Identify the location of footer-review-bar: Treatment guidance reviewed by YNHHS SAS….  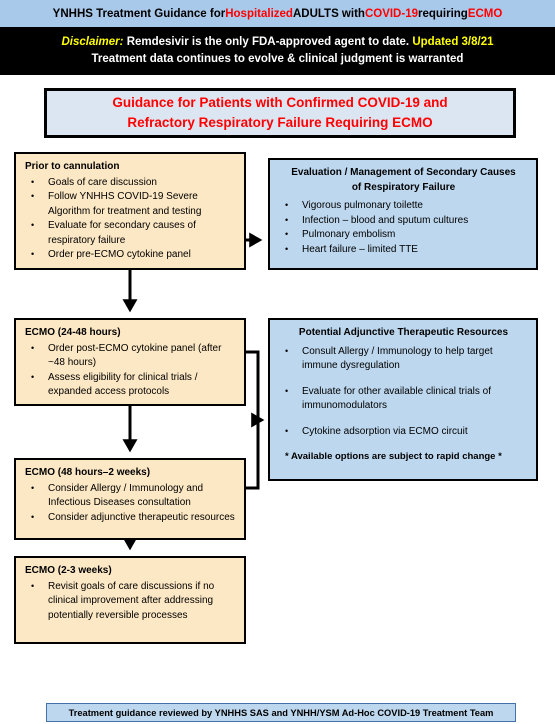
(281, 712).